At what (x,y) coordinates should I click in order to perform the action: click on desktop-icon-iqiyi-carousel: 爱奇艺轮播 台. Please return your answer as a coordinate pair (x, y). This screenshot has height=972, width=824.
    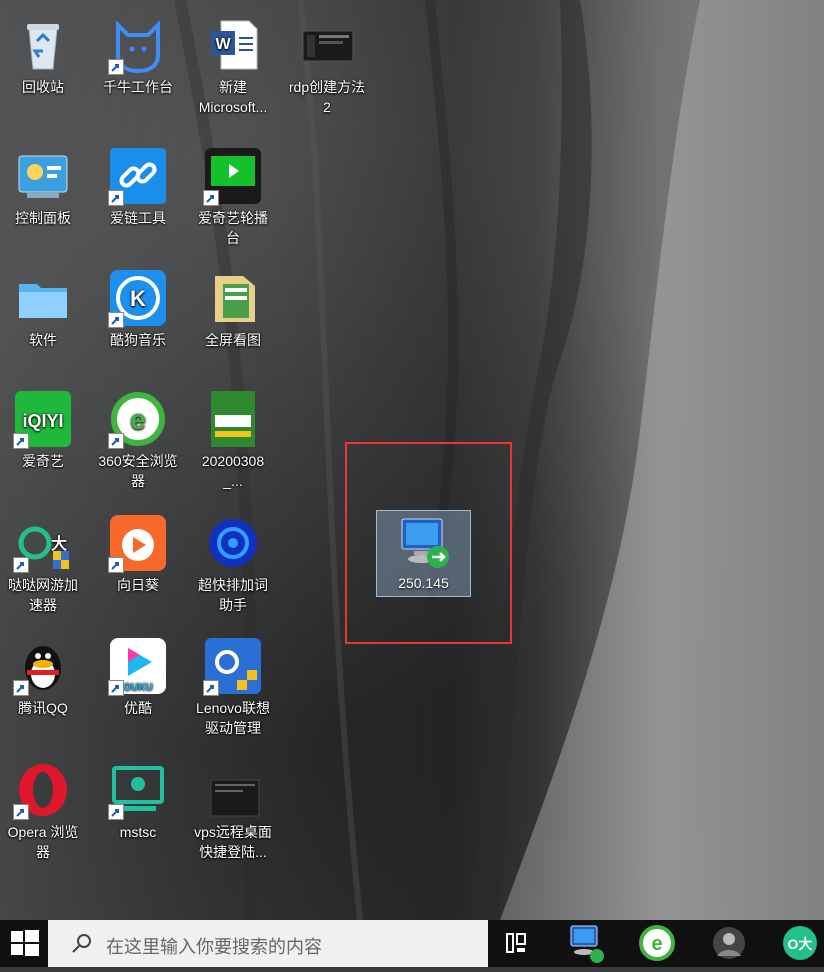
    Looking at the image, I should click on (233, 197).